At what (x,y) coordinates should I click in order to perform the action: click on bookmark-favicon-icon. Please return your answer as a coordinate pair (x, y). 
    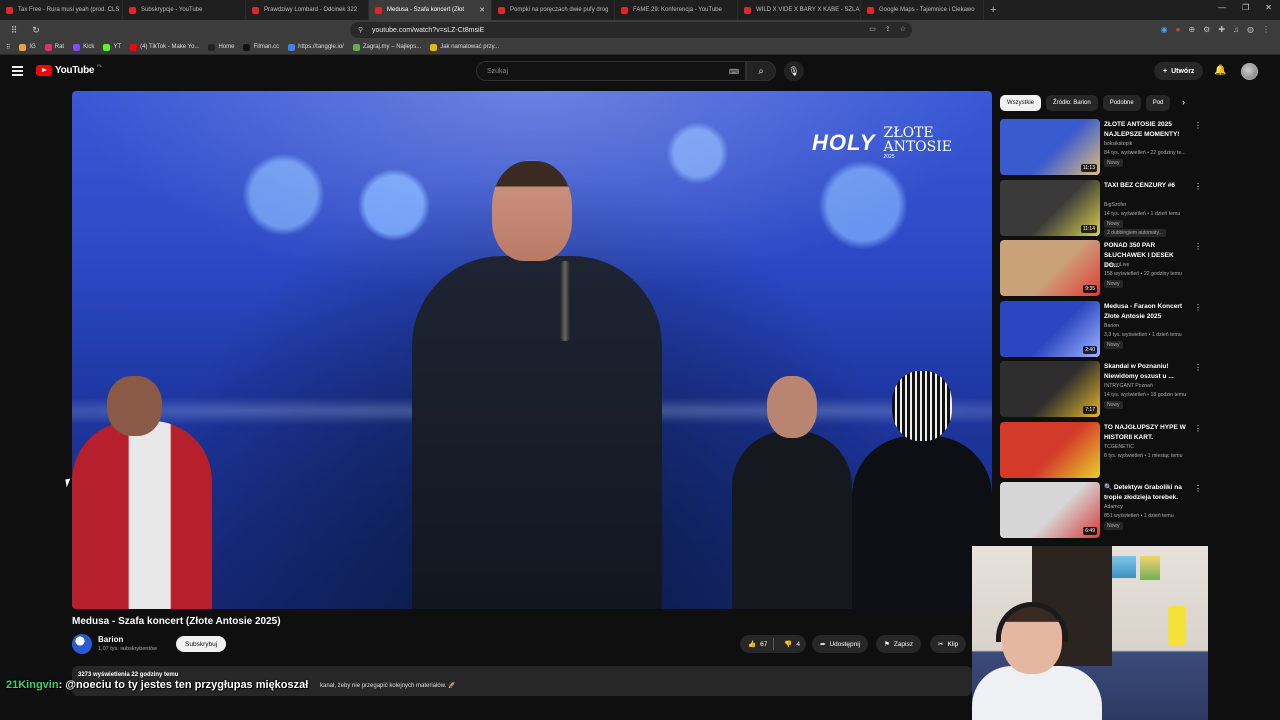
    Looking at the image, I should click on (292, 47).